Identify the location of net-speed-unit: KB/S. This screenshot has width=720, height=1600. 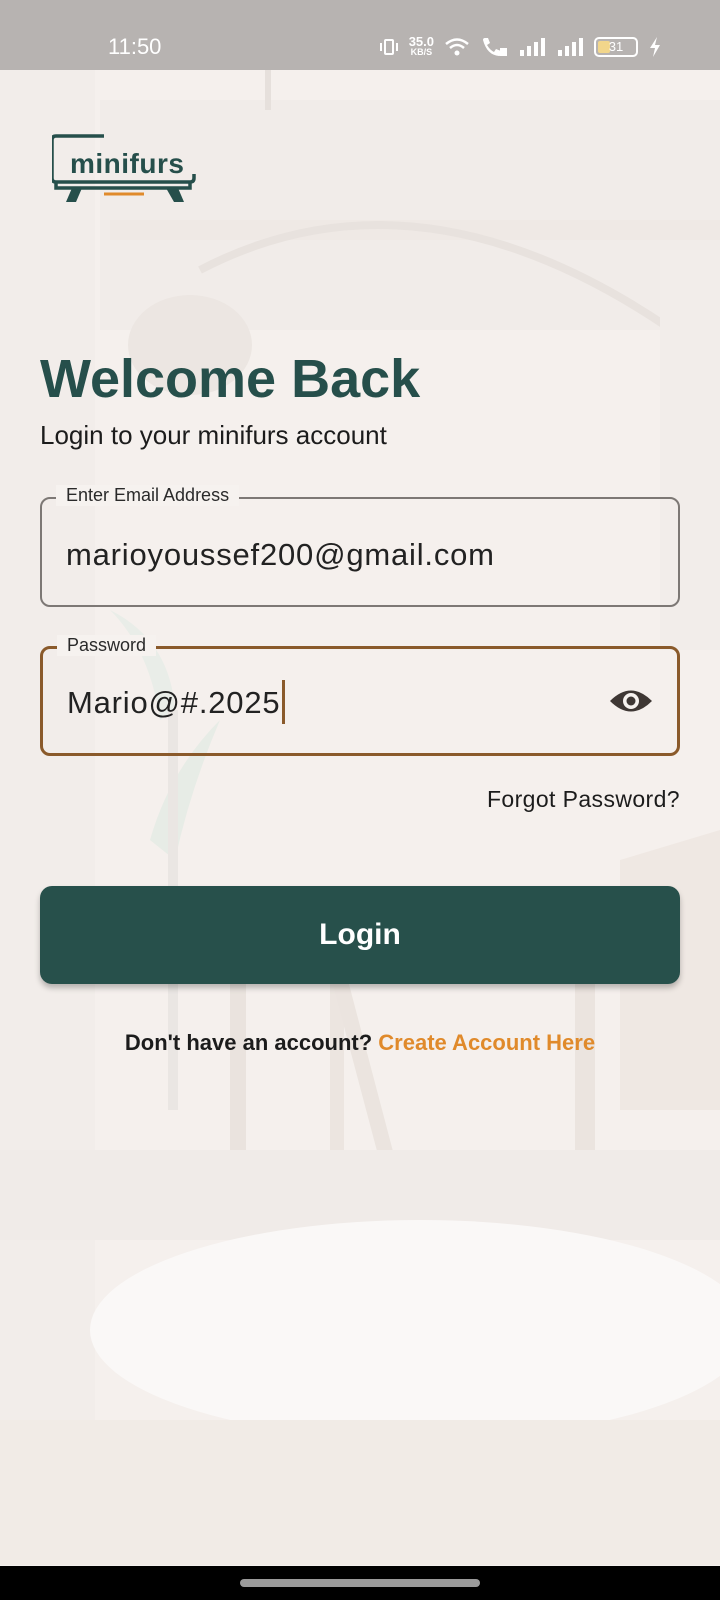
(421, 52).